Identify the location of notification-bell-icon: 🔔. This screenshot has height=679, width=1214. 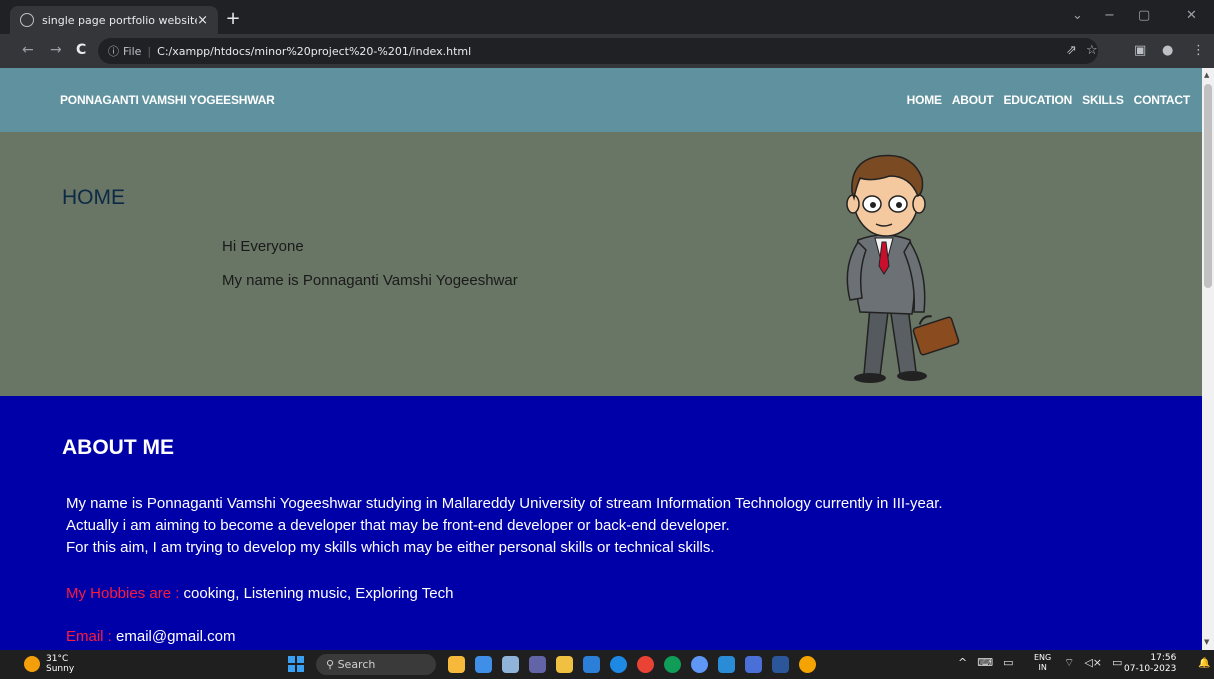
(1204, 663).